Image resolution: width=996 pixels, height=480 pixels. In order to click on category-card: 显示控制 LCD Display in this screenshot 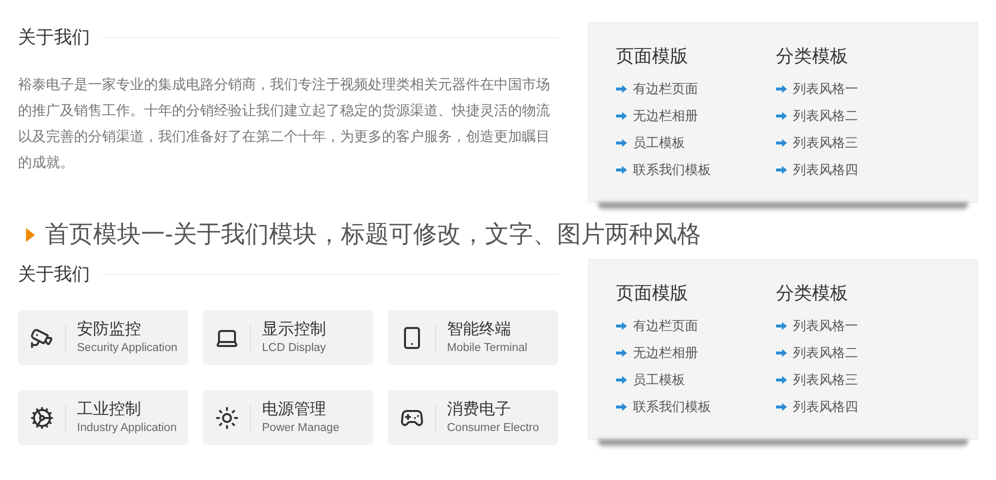, I will do `click(288, 337)`.